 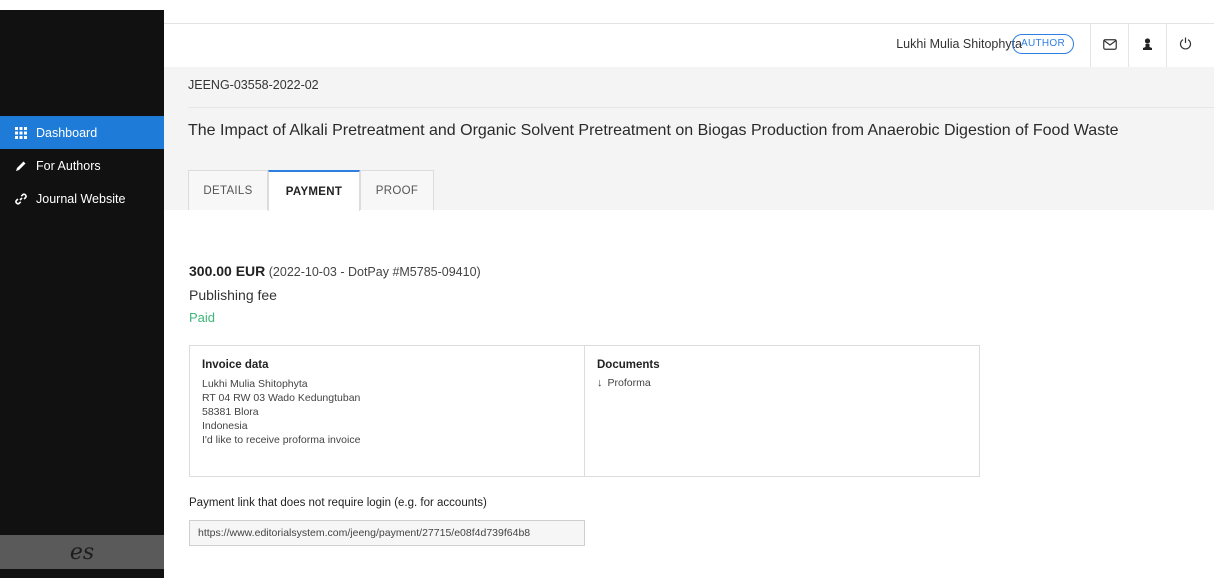 I want to click on power-icon, so click(x=1185, y=46).